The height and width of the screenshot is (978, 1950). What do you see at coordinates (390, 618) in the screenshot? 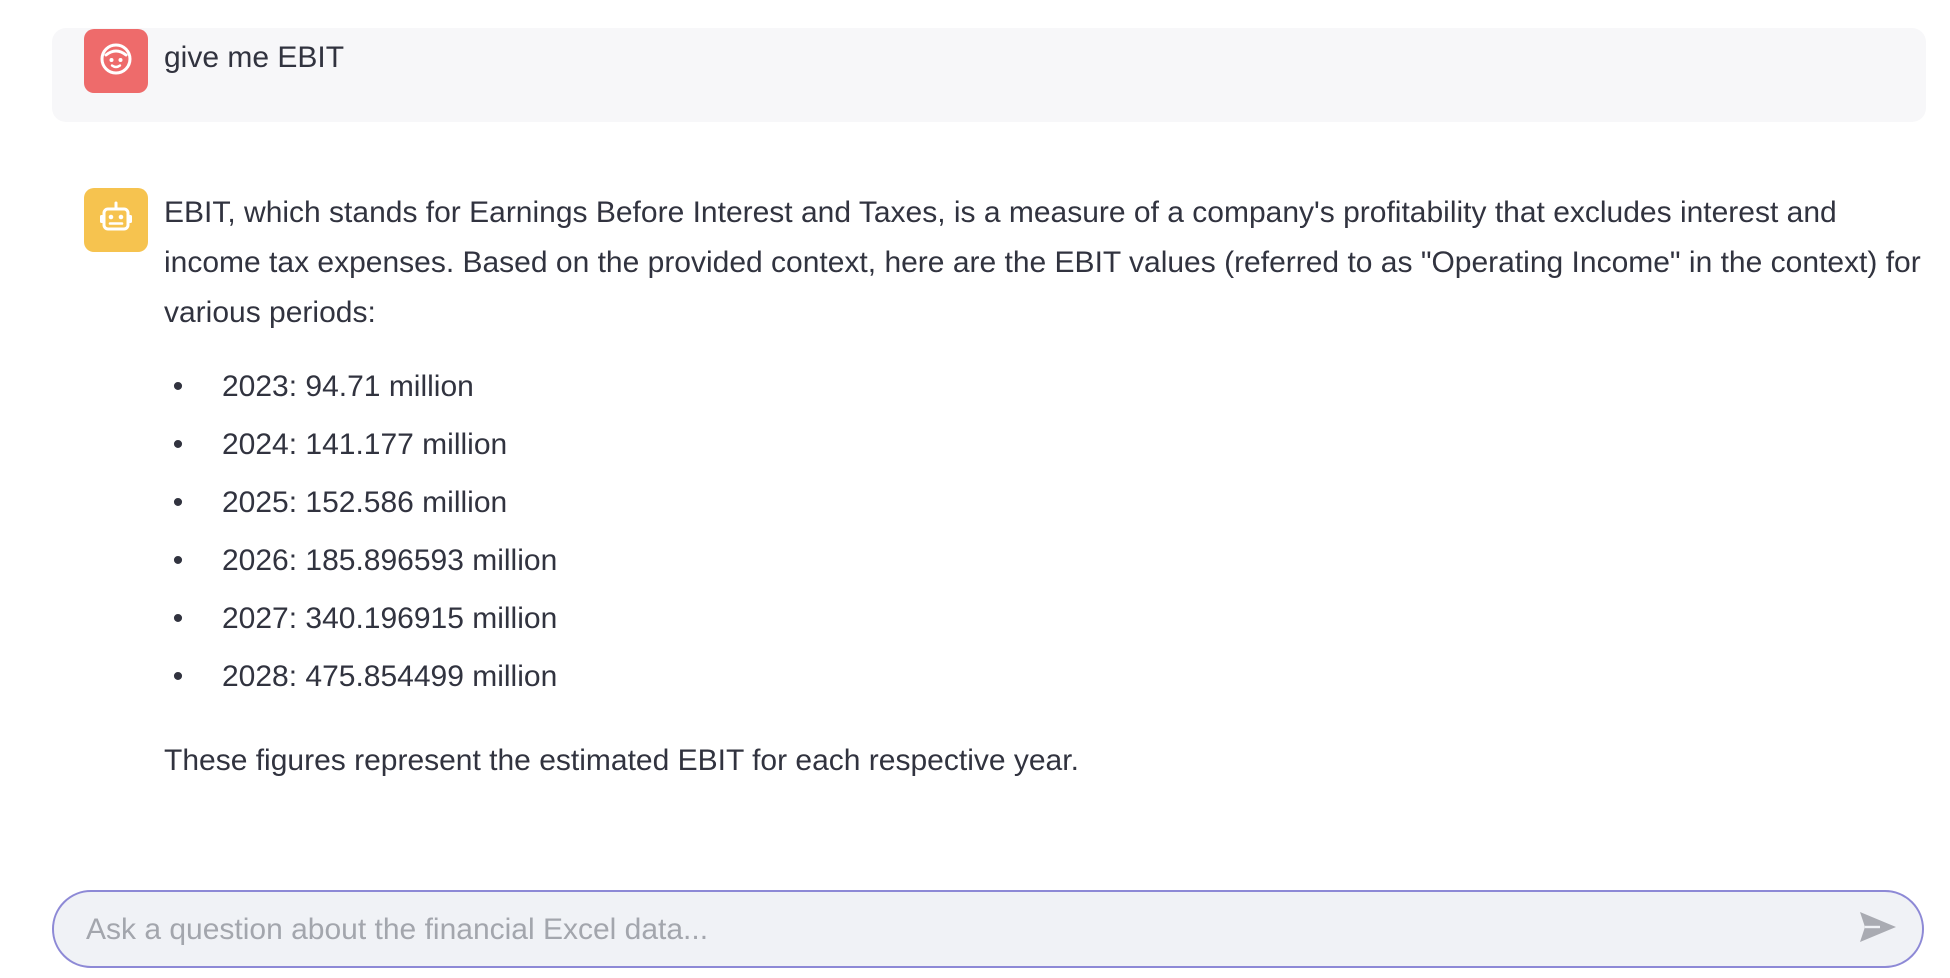
I see `list-item-text: 2027: 340.196915 million` at bounding box center [390, 618].